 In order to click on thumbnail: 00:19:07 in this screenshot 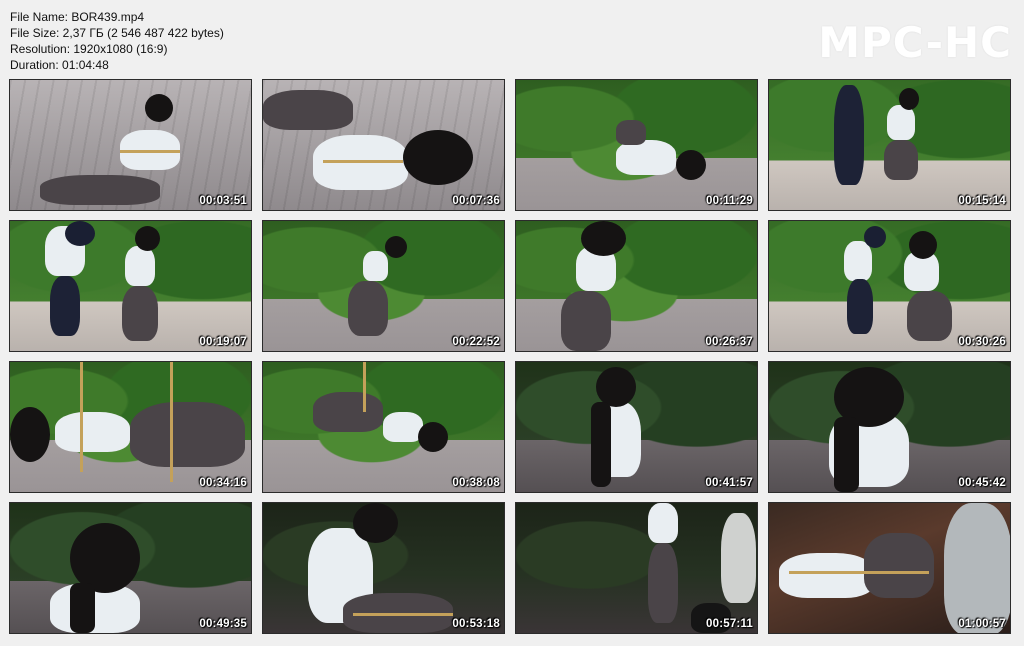, I will do `click(130, 286)`.